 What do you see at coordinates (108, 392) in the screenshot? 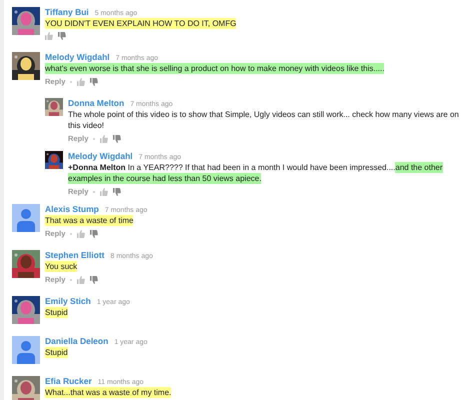
I see `comment-text: What...that was a waste of my time.` at bounding box center [108, 392].